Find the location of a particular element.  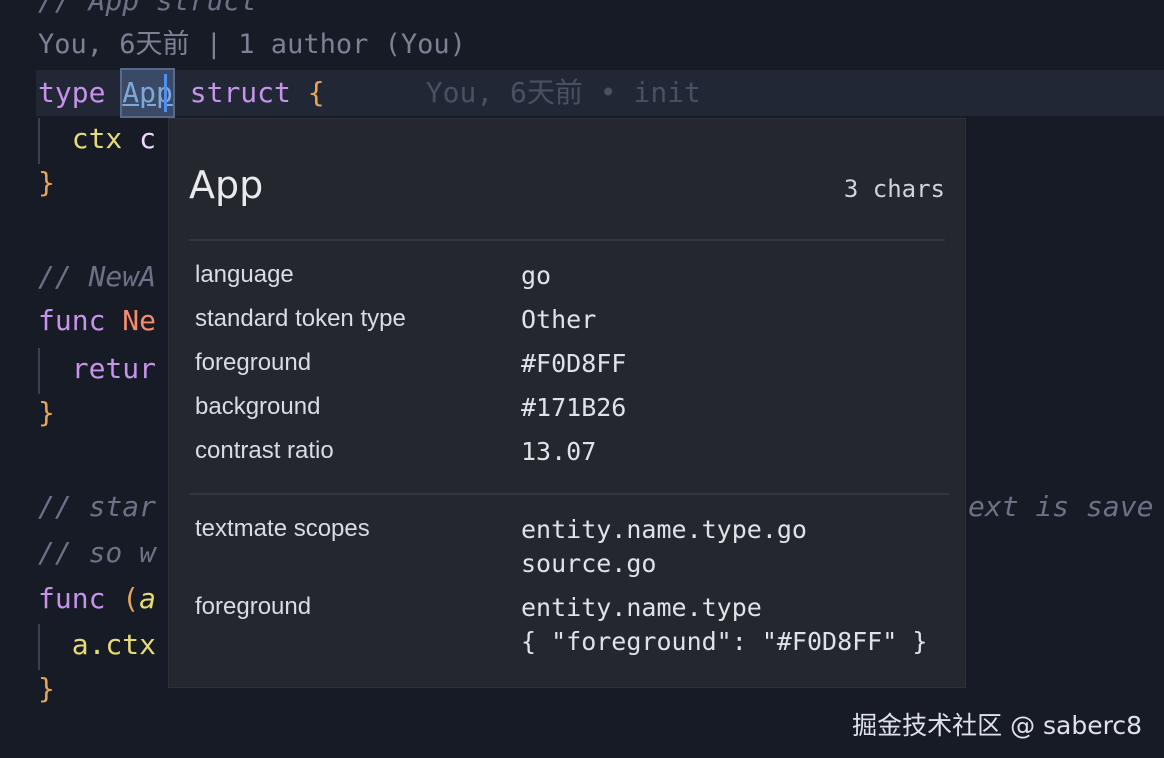

field-type-fragment: c is located at coordinates (148, 138).